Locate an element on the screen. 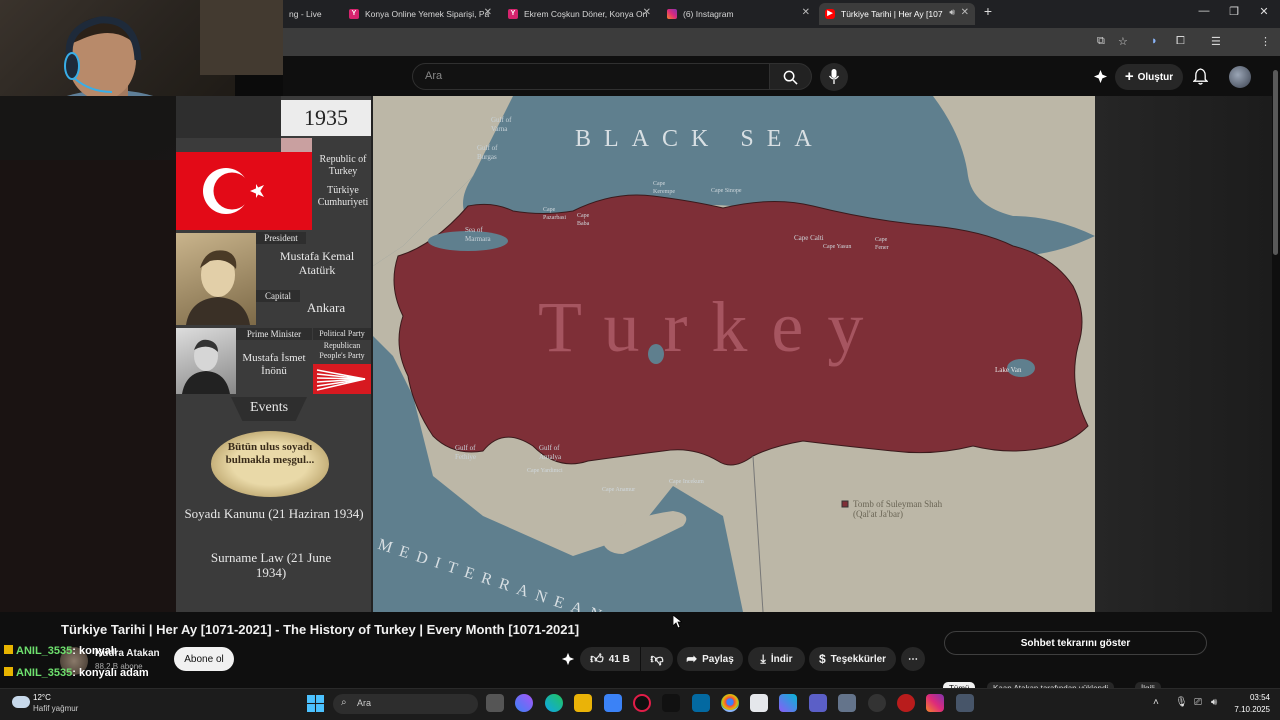  tab-ekrem-coskun: Y Ekrem Coşkun Döner, Konya On ✕ is located at coordinates (579, 14).